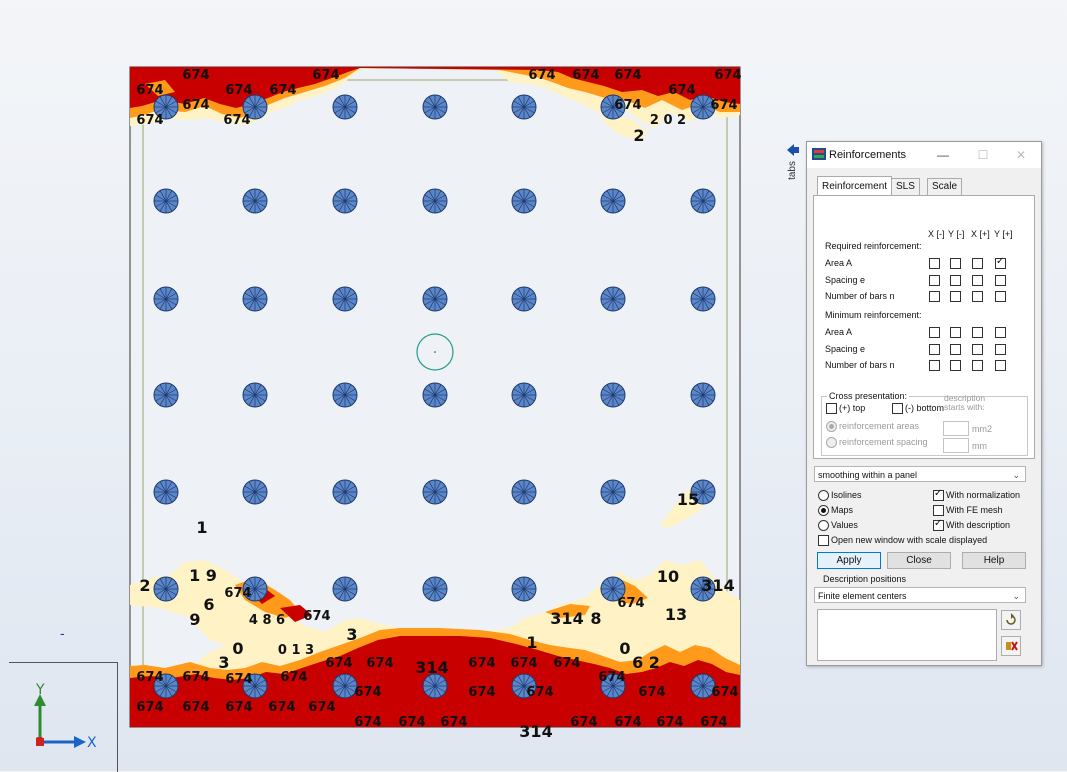 The width and height of the screenshot is (1067, 772). Describe the element at coordinates (1021, 155) in the screenshot. I see `close-window-button: ✕` at that location.